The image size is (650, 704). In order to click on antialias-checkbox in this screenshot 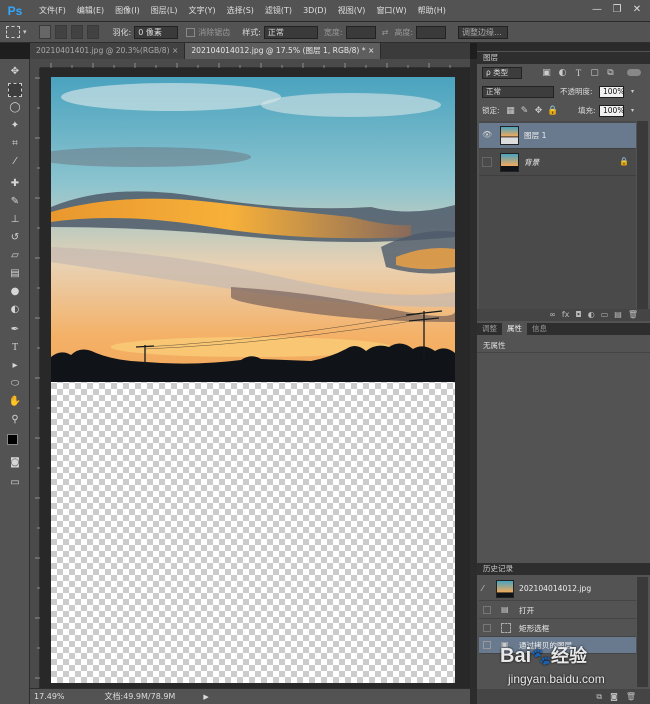, I will do `click(191, 32)`.